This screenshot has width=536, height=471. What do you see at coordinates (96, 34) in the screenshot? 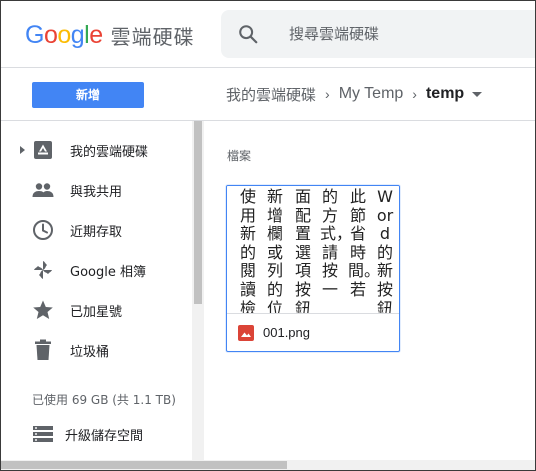
I see `logo-letter: e` at bounding box center [96, 34].